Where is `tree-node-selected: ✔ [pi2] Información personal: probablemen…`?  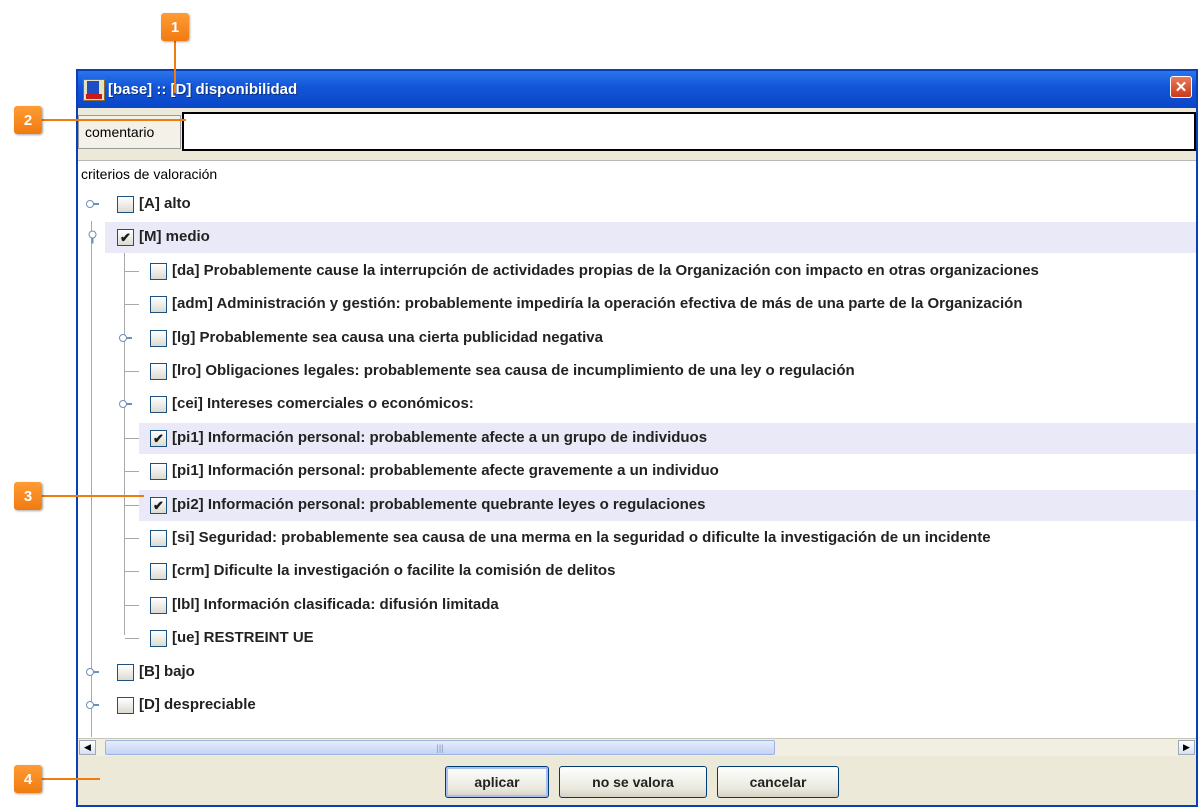 tree-node-selected: ✔ [pi2] Información personal: probablemen… is located at coordinates (660, 505).